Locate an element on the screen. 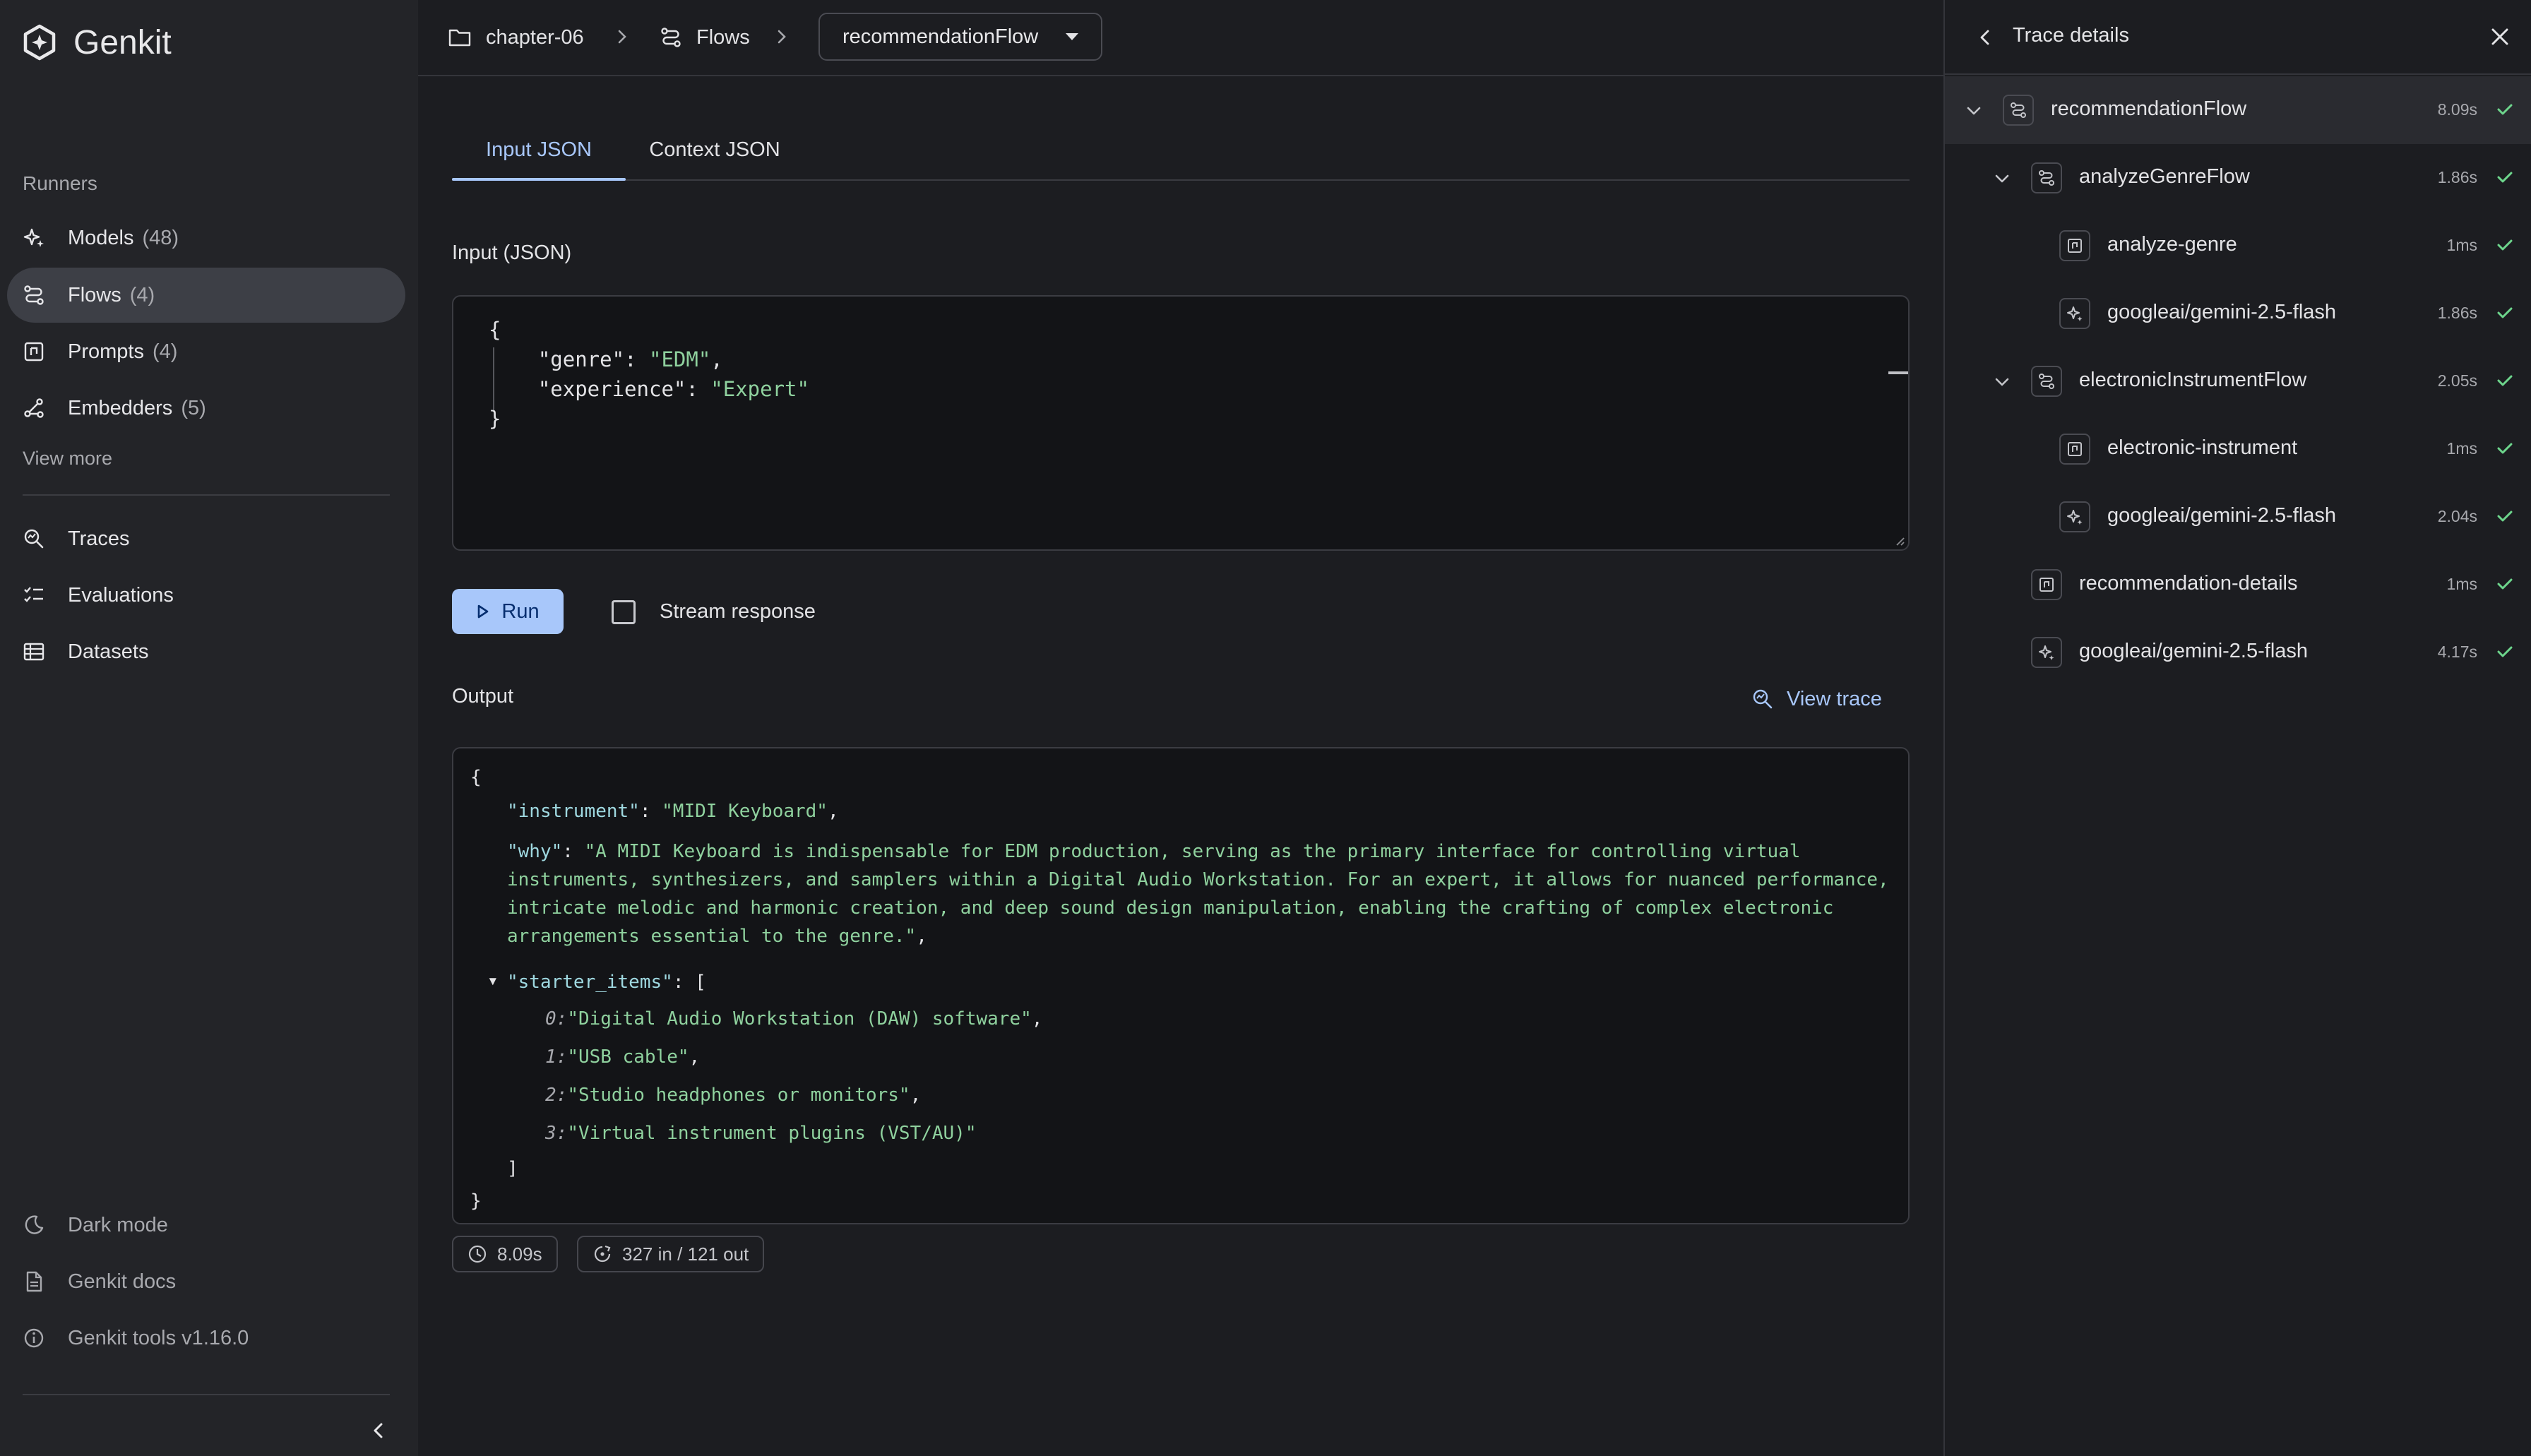 The height and width of the screenshot is (1456, 2531). stream-response-label: Stream response is located at coordinates (738, 611).